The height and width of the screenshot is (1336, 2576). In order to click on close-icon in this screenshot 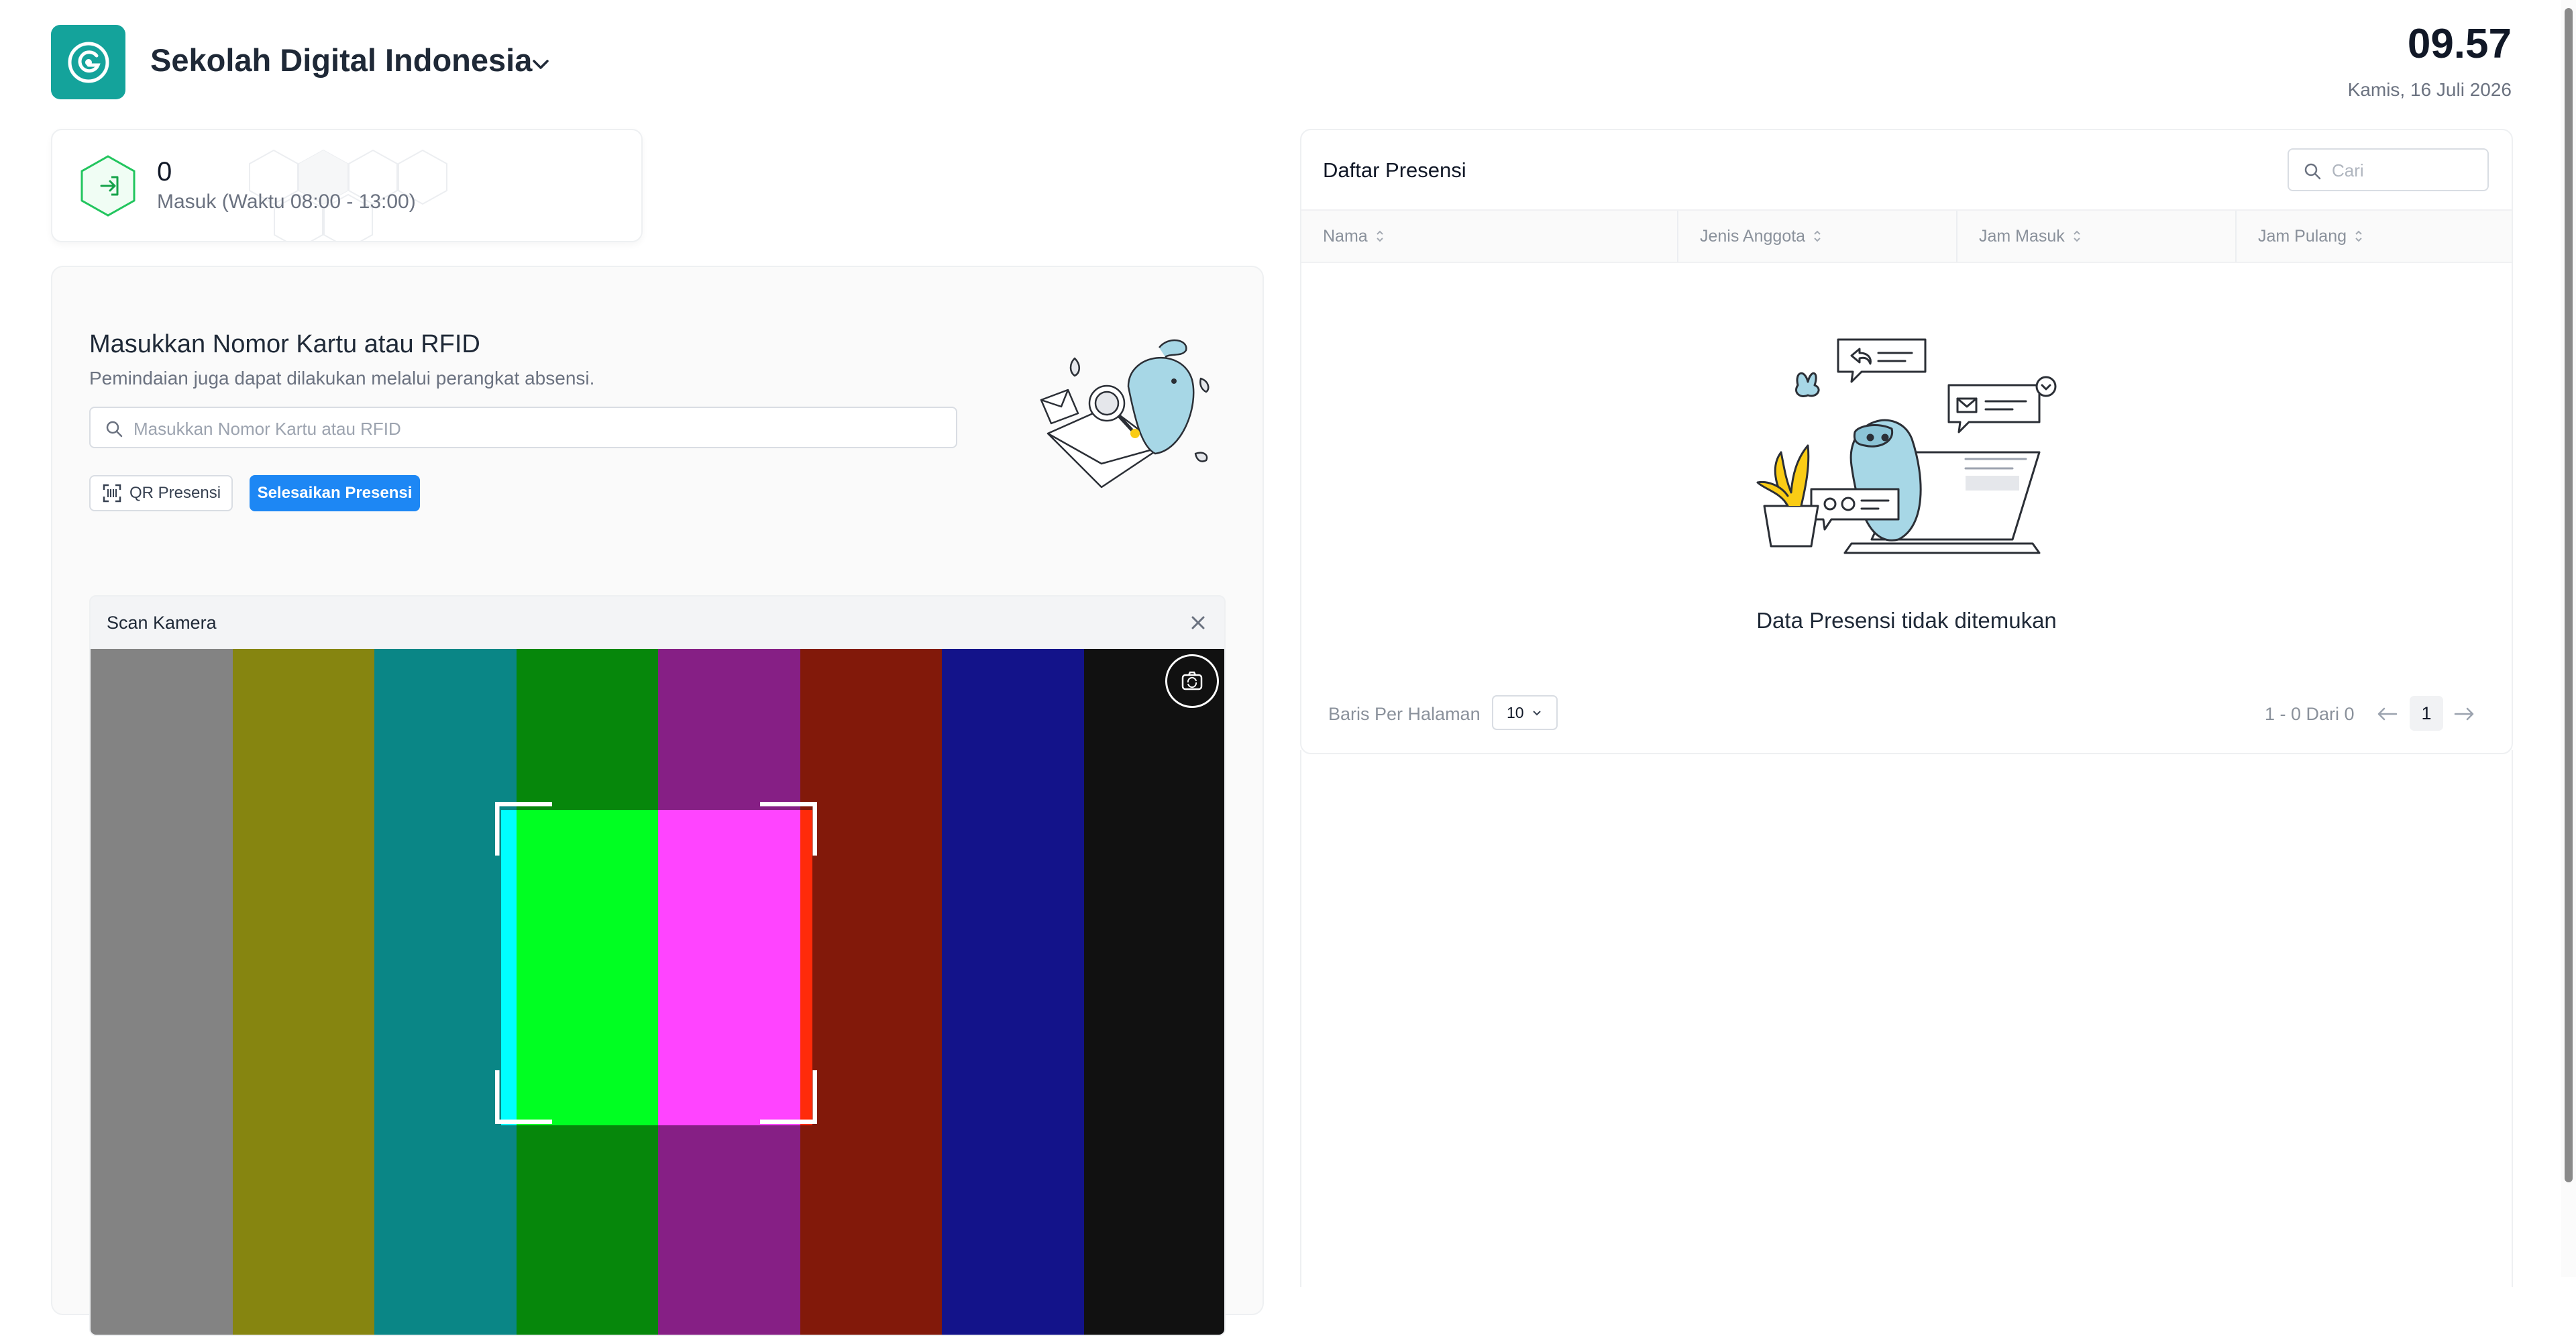, I will do `click(1198, 623)`.